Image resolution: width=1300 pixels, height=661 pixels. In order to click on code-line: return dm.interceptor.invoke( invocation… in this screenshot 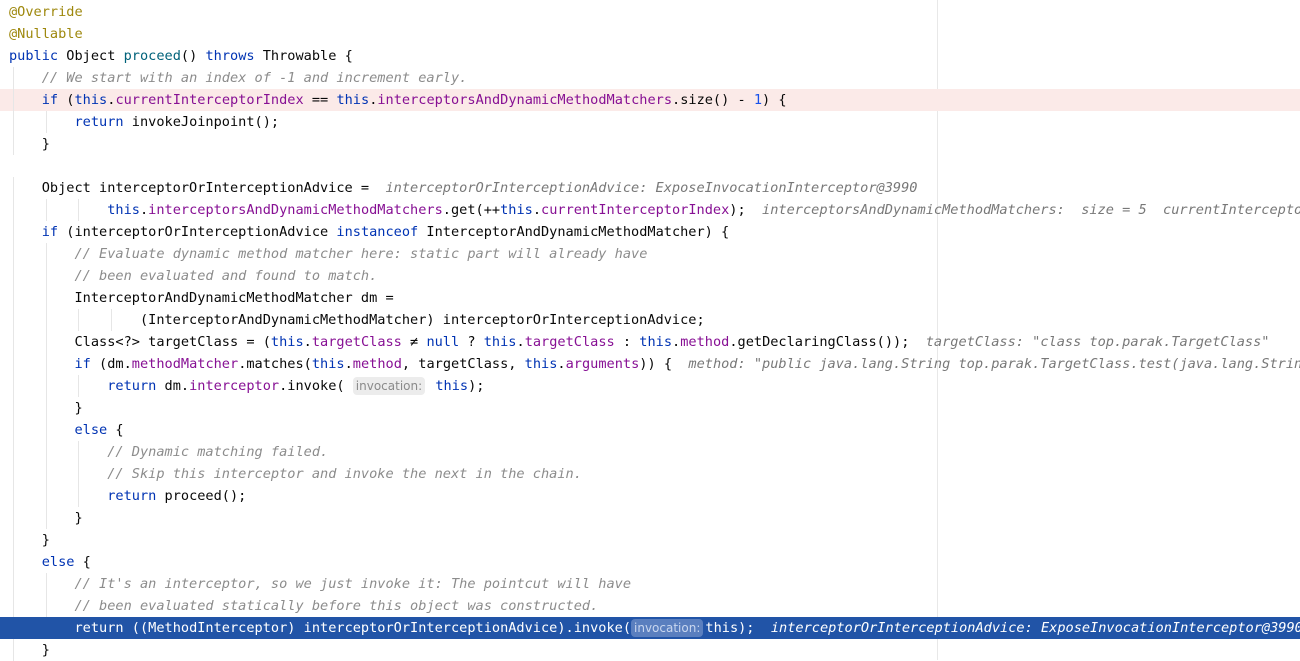, I will do `click(650, 386)`.